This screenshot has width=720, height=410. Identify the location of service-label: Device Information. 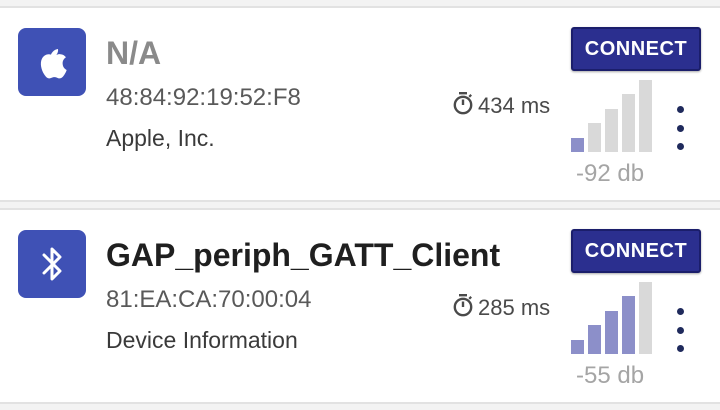
(202, 340).